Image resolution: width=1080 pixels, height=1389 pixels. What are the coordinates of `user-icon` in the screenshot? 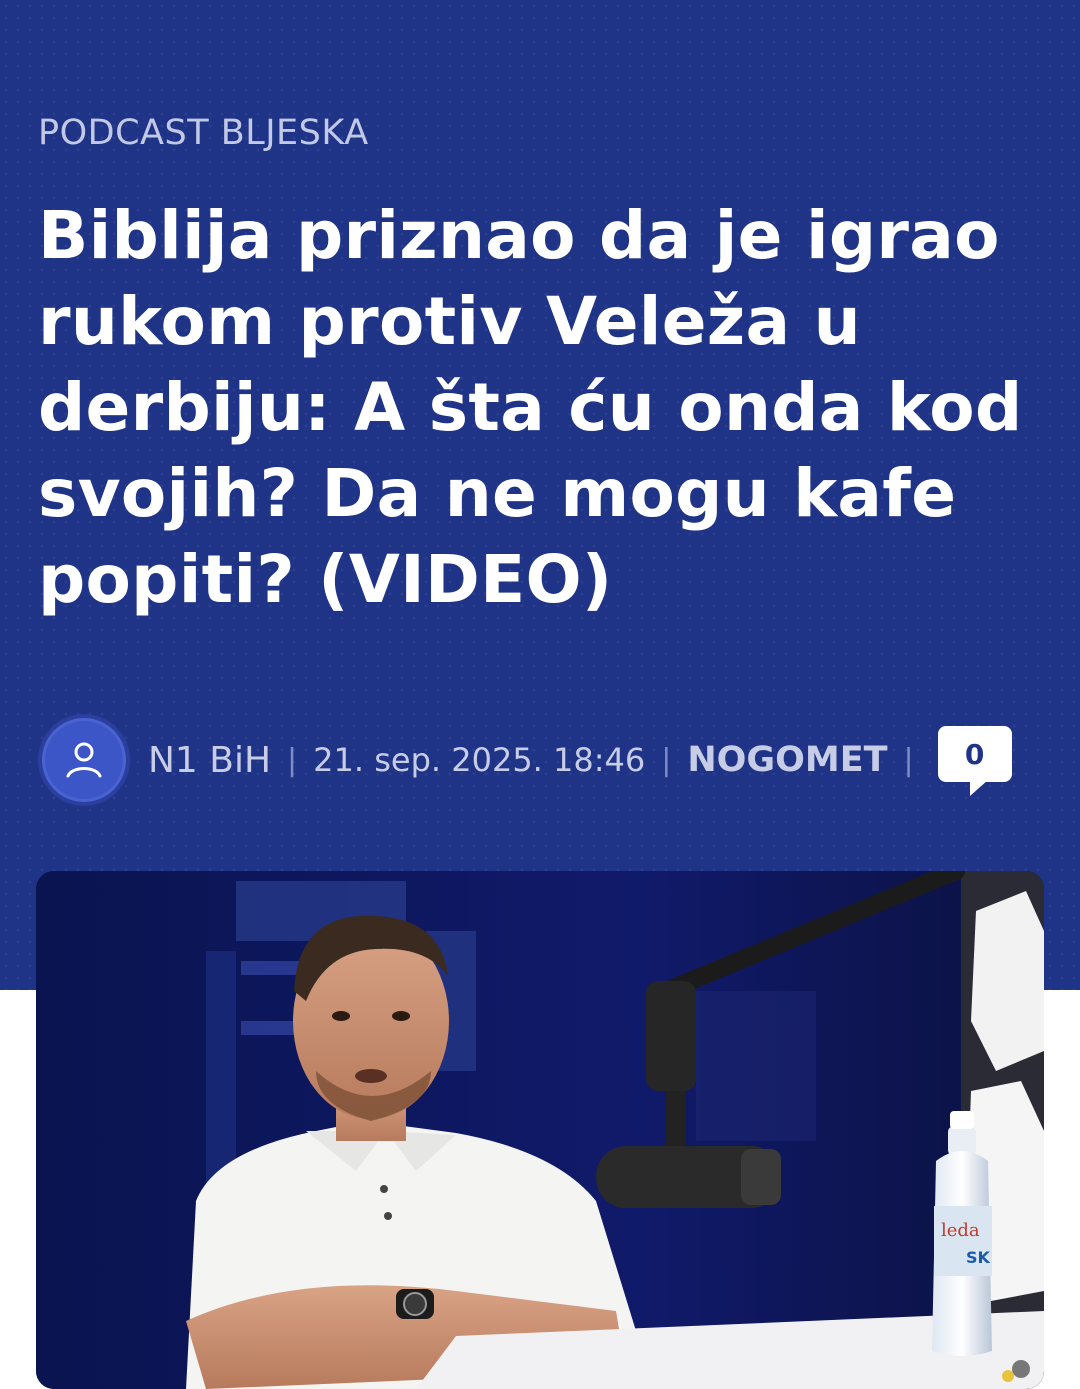 It's located at (84, 760).